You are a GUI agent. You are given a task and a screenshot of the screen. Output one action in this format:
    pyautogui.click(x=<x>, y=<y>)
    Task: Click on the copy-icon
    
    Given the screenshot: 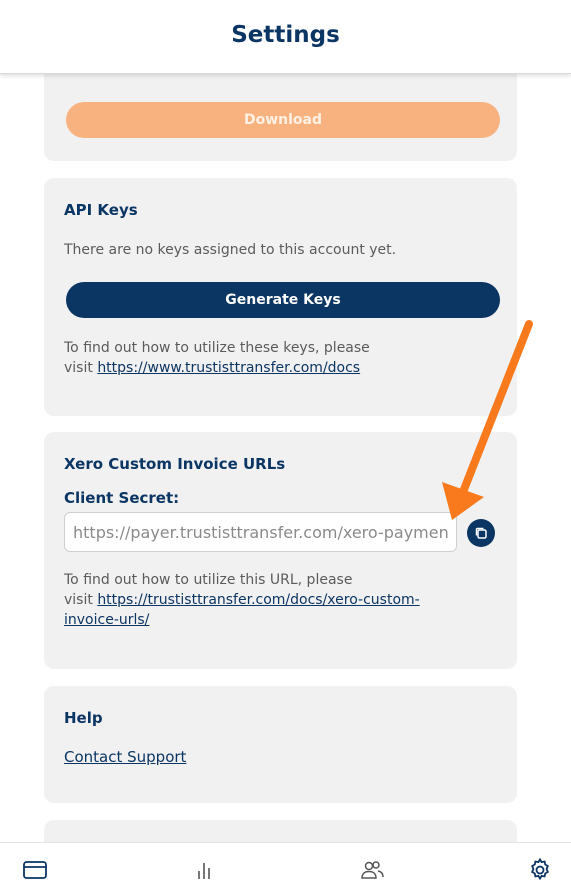 What is the action you would take?
    pyautogui.click(x=481, y=533)
    